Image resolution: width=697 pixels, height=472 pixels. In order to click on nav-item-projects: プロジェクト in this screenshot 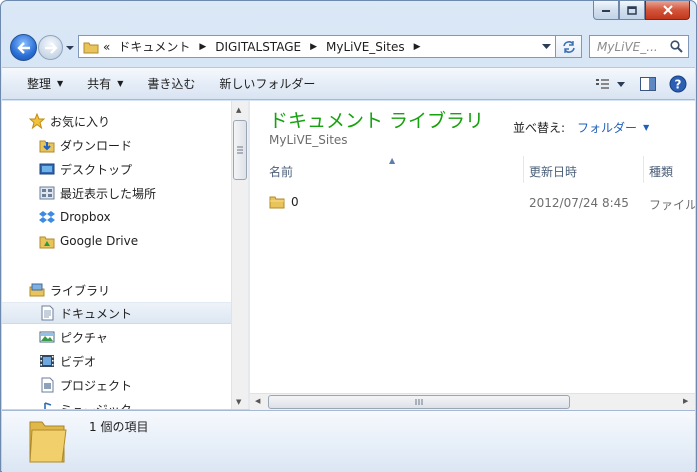, I will do `click(117, 385)`.